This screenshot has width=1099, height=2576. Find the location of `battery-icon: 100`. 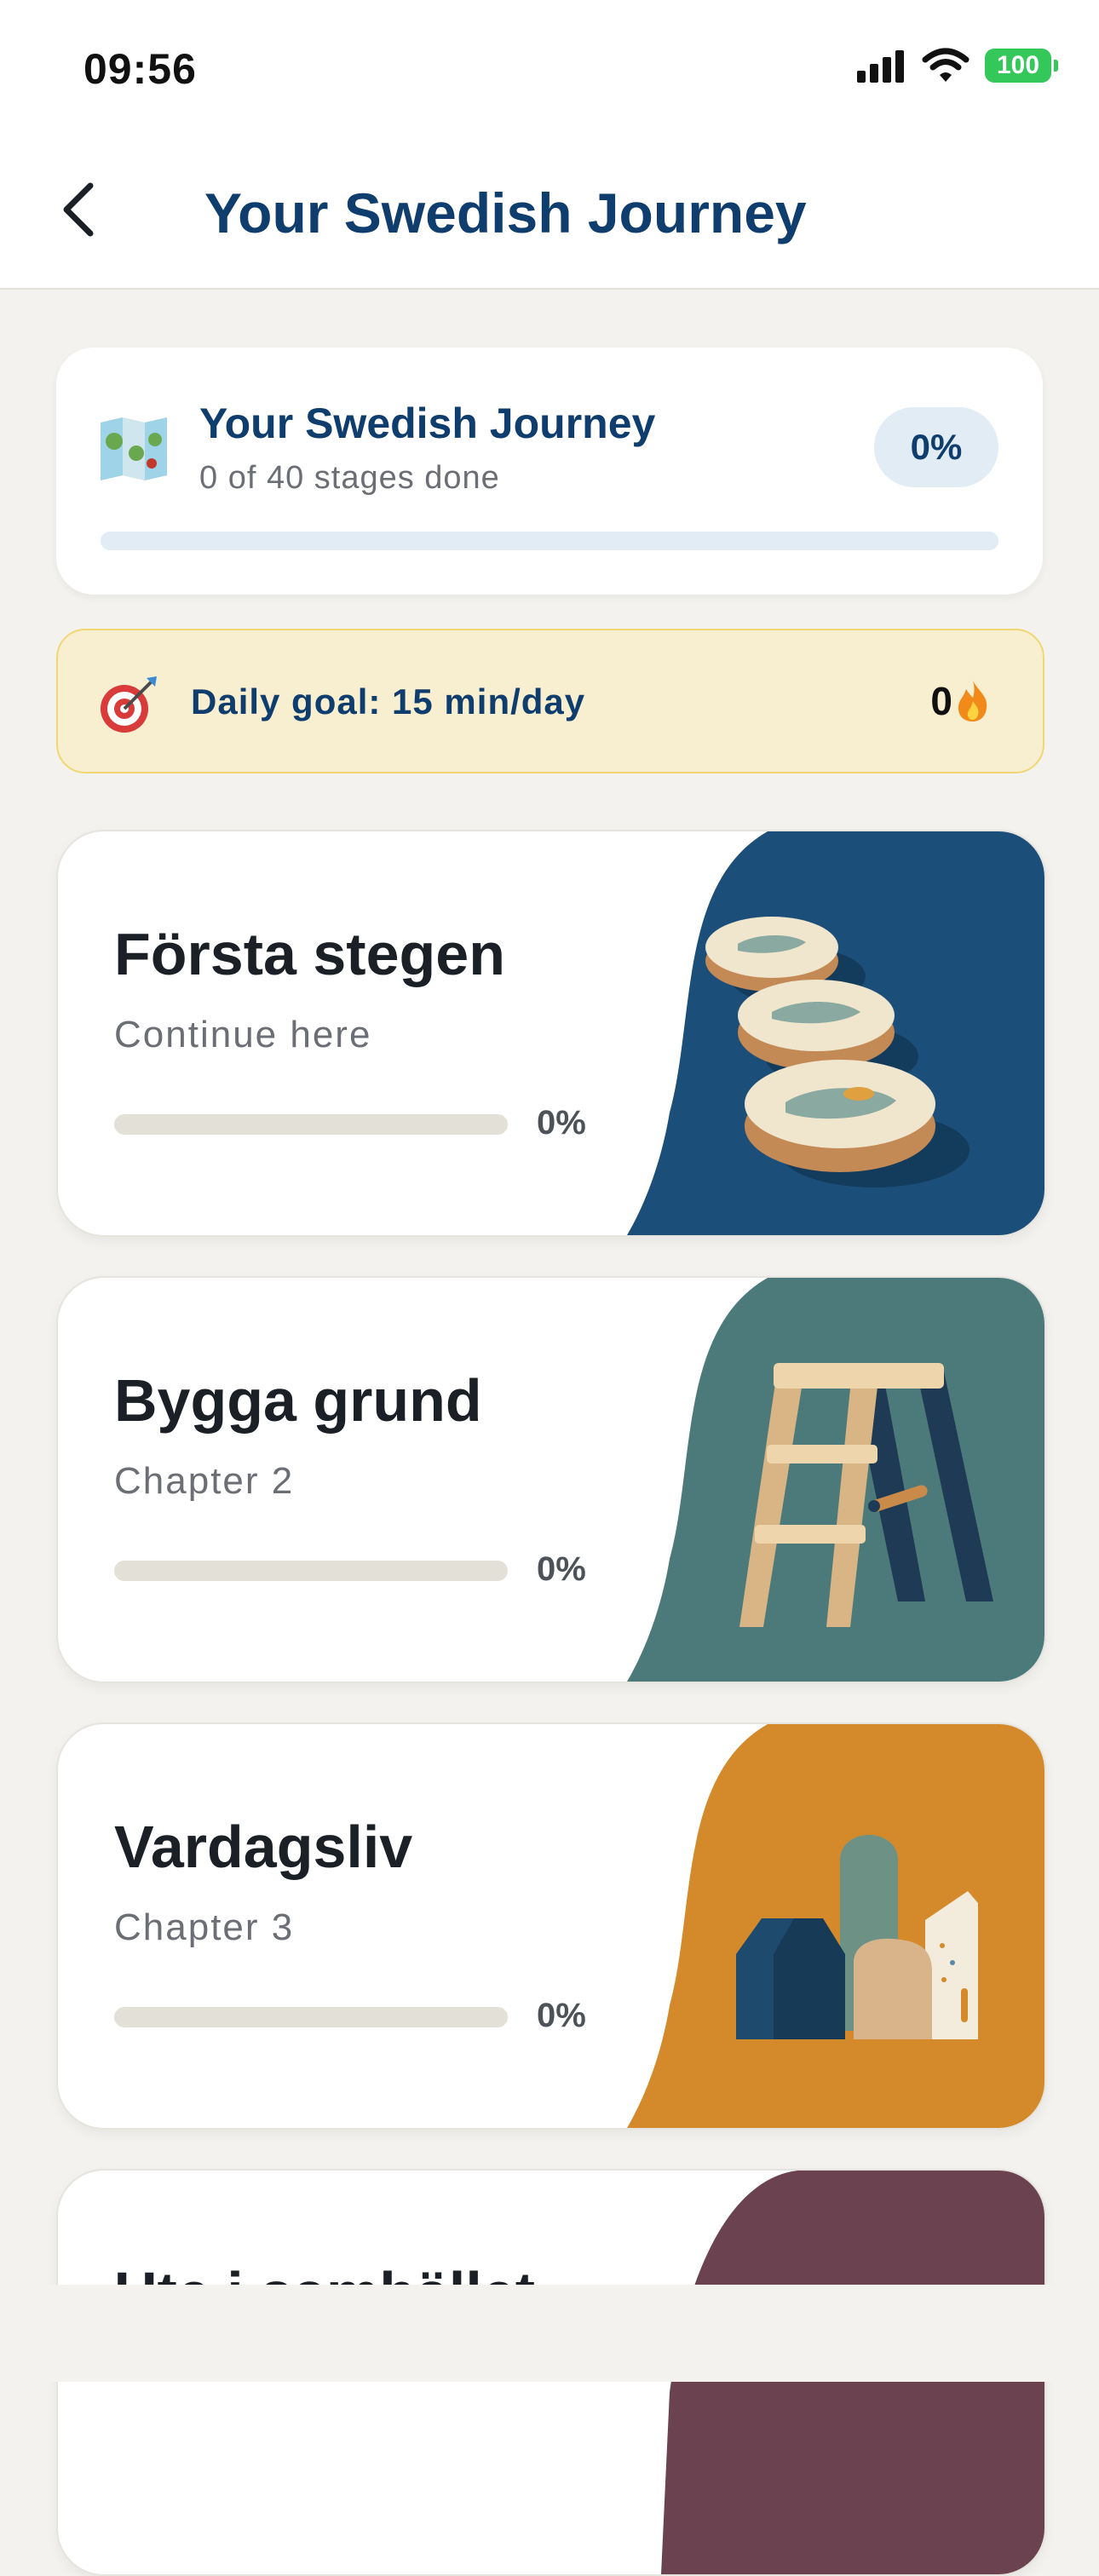

battery-icon: 100 is located at coordinates (1022, 66).